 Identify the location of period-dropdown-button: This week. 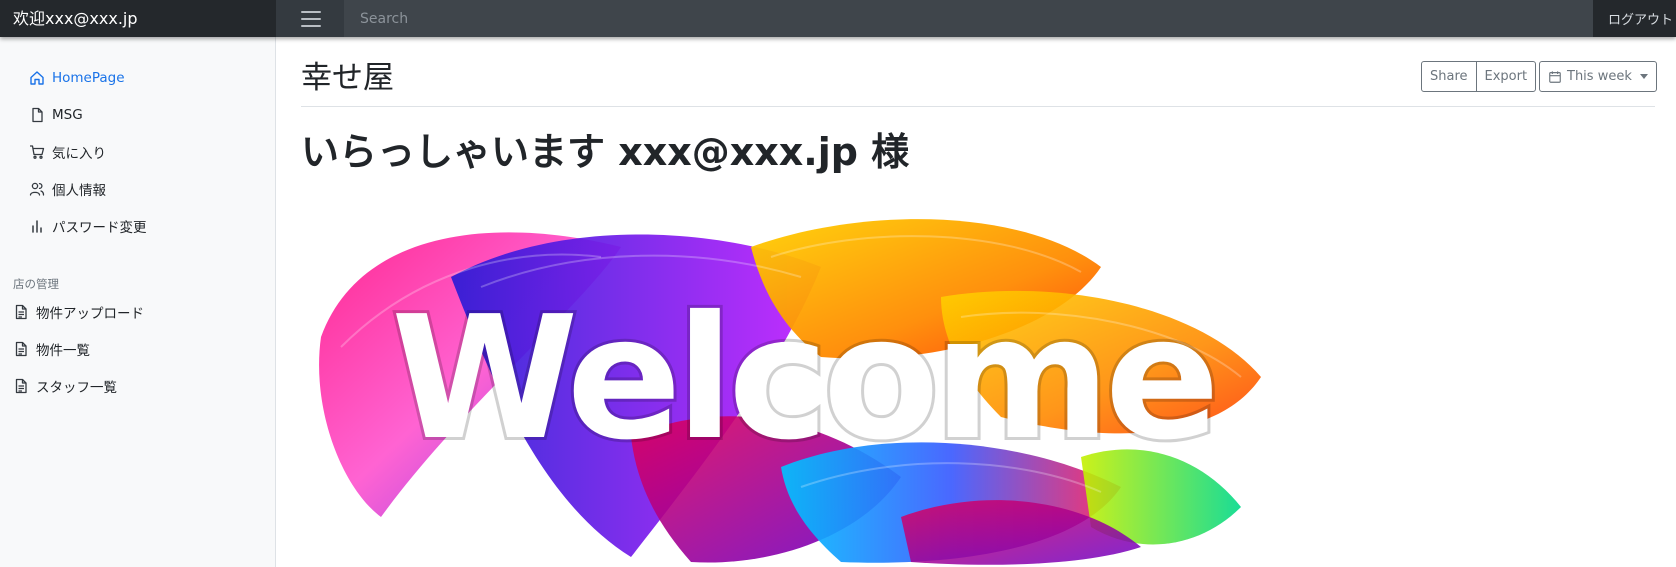
(1598, 76).